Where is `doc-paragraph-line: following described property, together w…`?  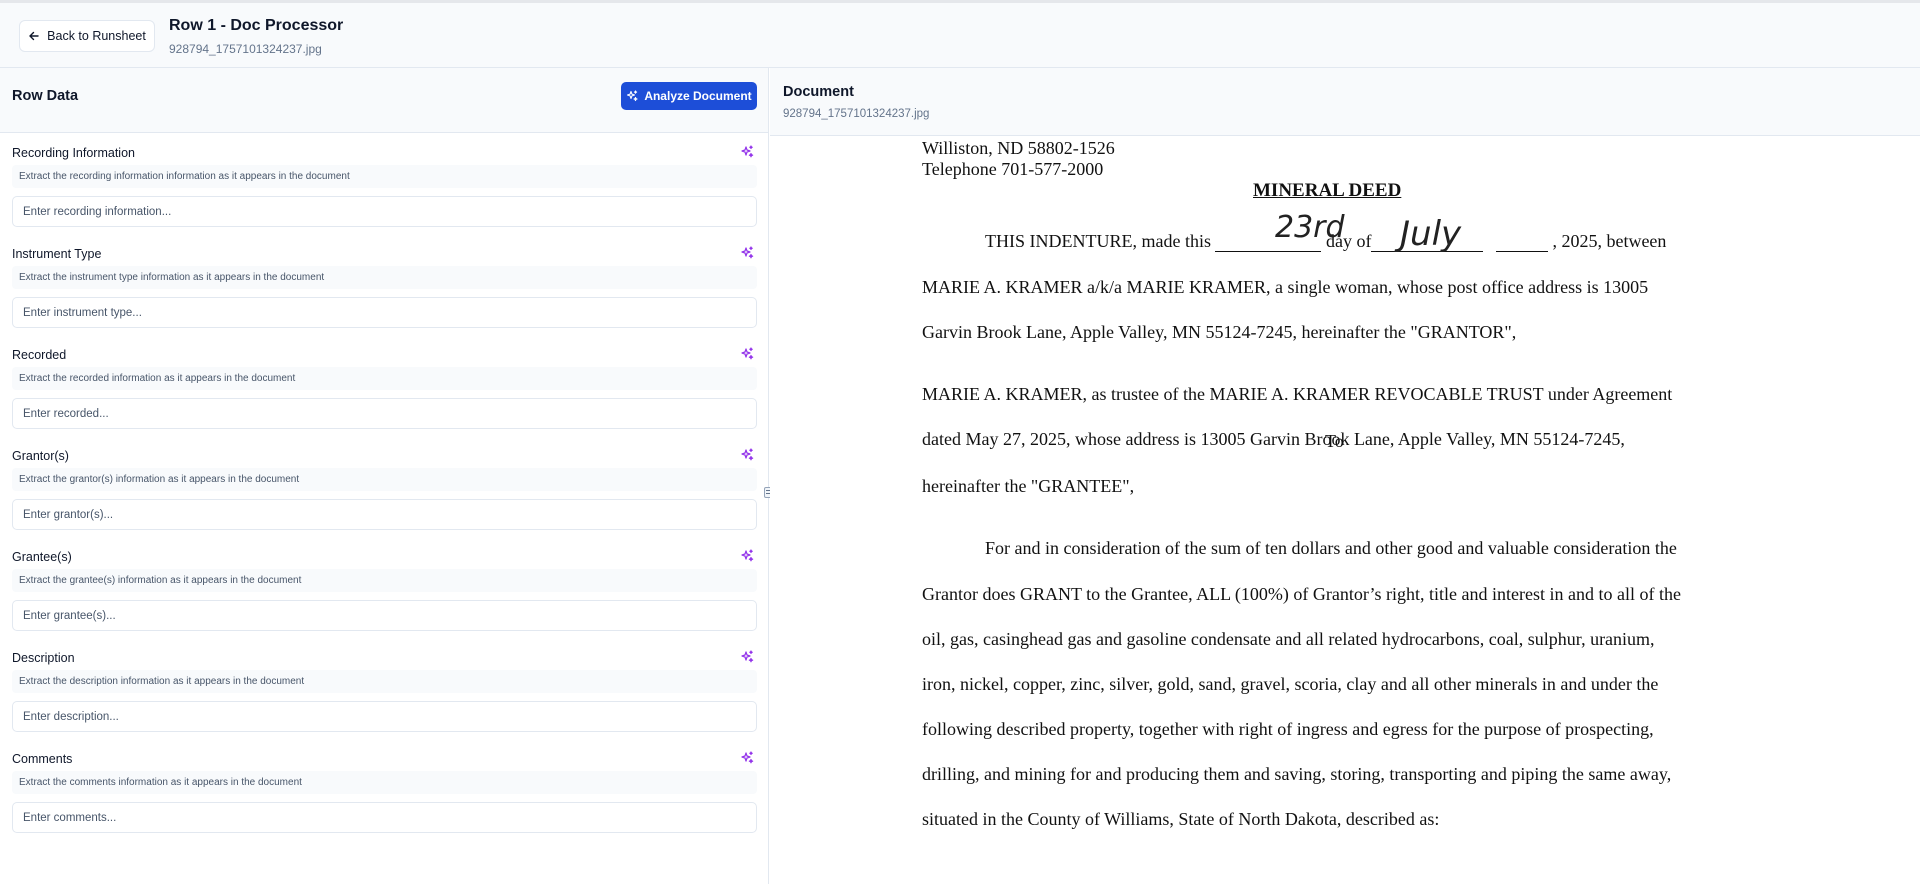
doc-paragraph-line: following described property, together w… is located at coordinates (1288, 729).